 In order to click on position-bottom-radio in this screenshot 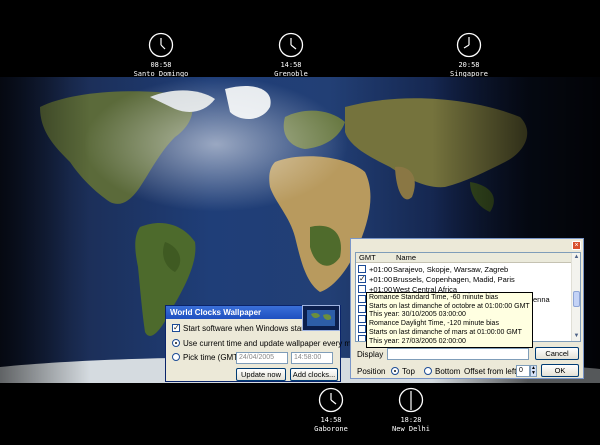, I will do `click(428, 370)`.